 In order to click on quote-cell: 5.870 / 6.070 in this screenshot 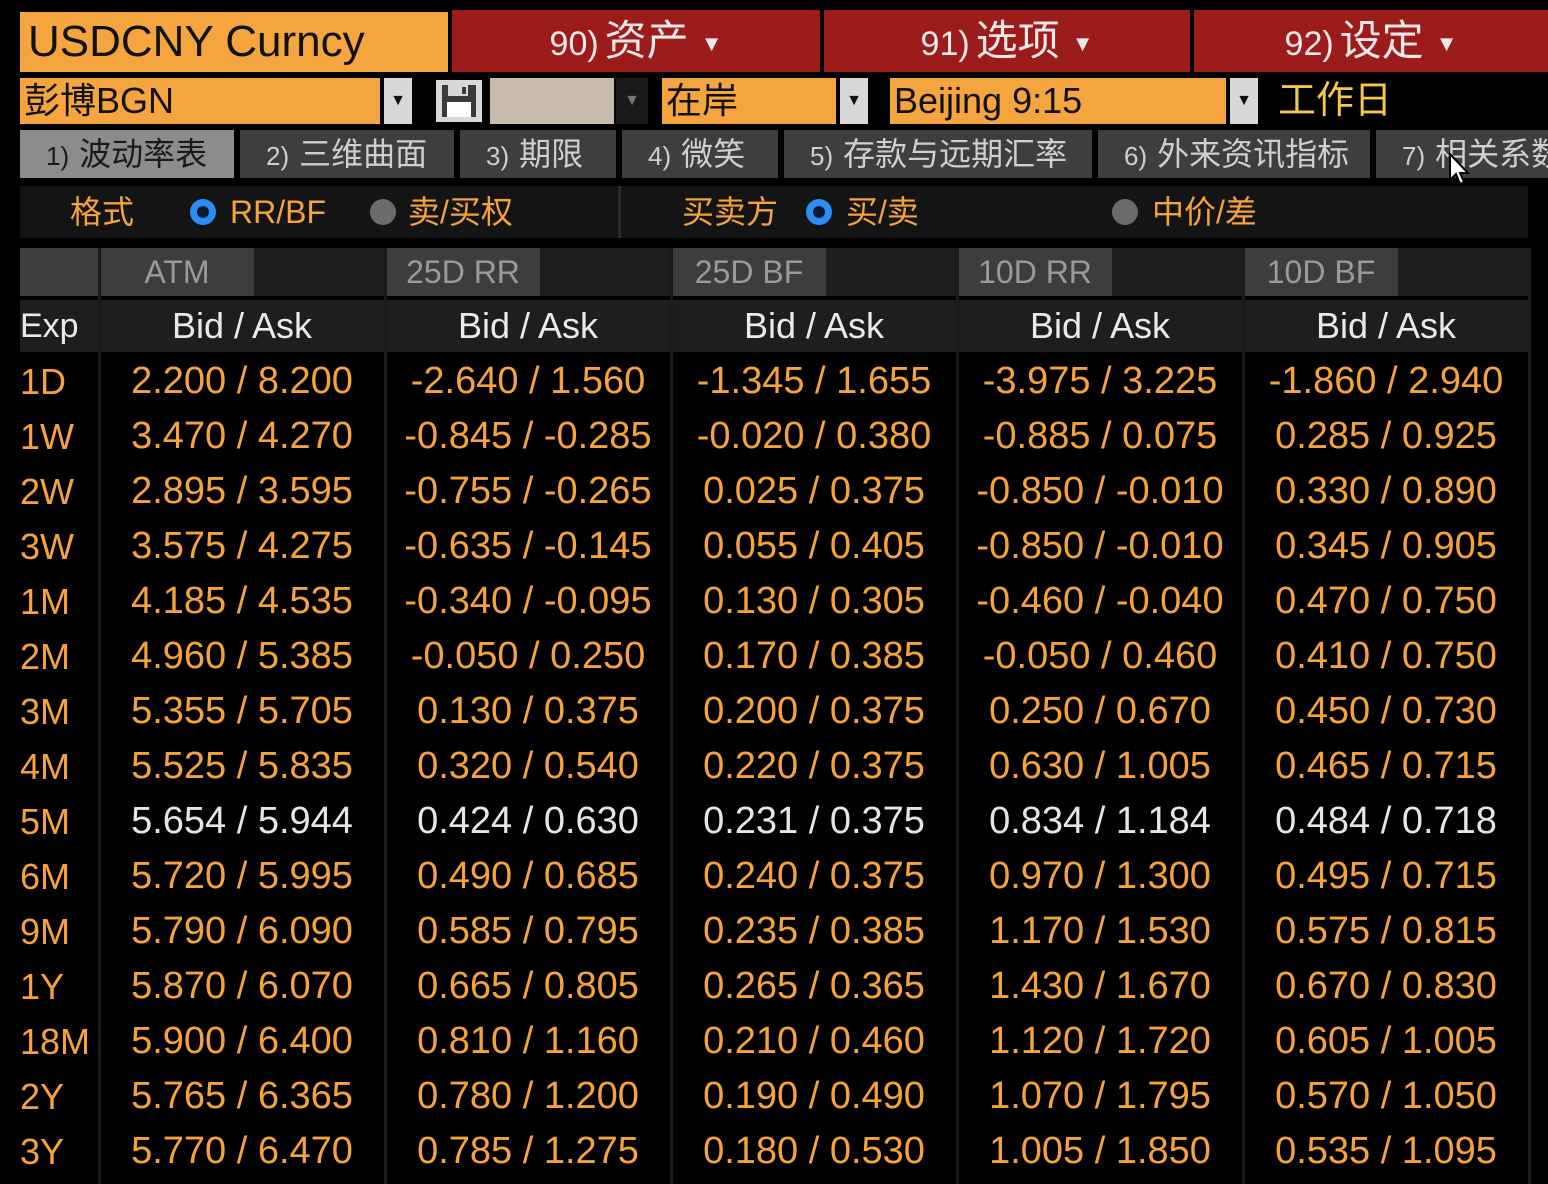, I will do `click(242, 986)`.